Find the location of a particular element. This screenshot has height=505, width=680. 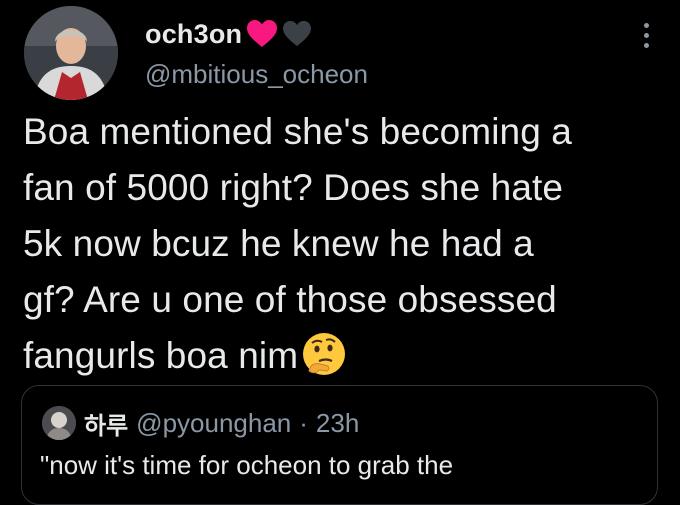

more-options-button is located at coordinates (646, 35).